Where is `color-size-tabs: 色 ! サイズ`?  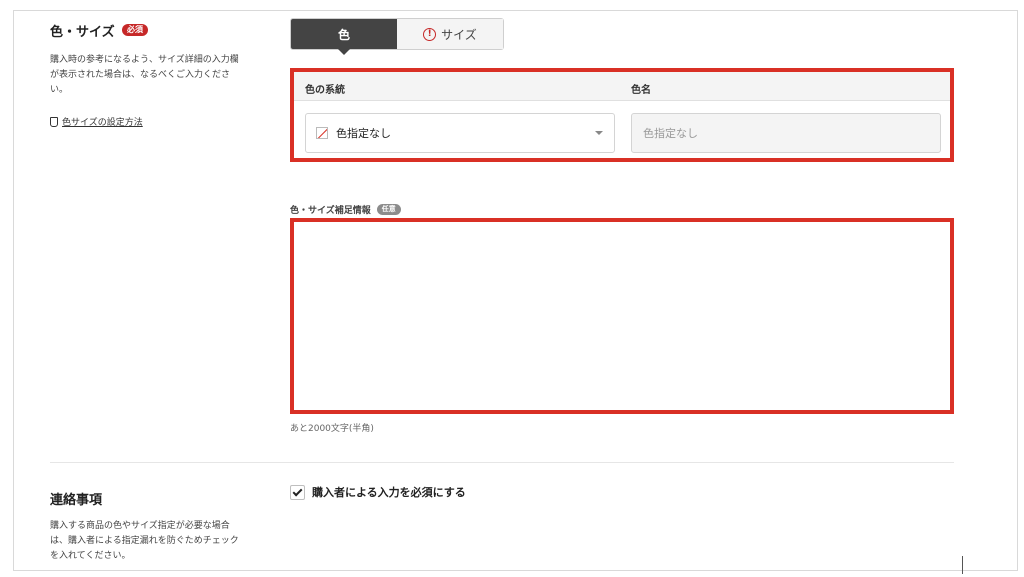 color-size-tabs: 色 ! サイズ is located at coordinates (397, 36).